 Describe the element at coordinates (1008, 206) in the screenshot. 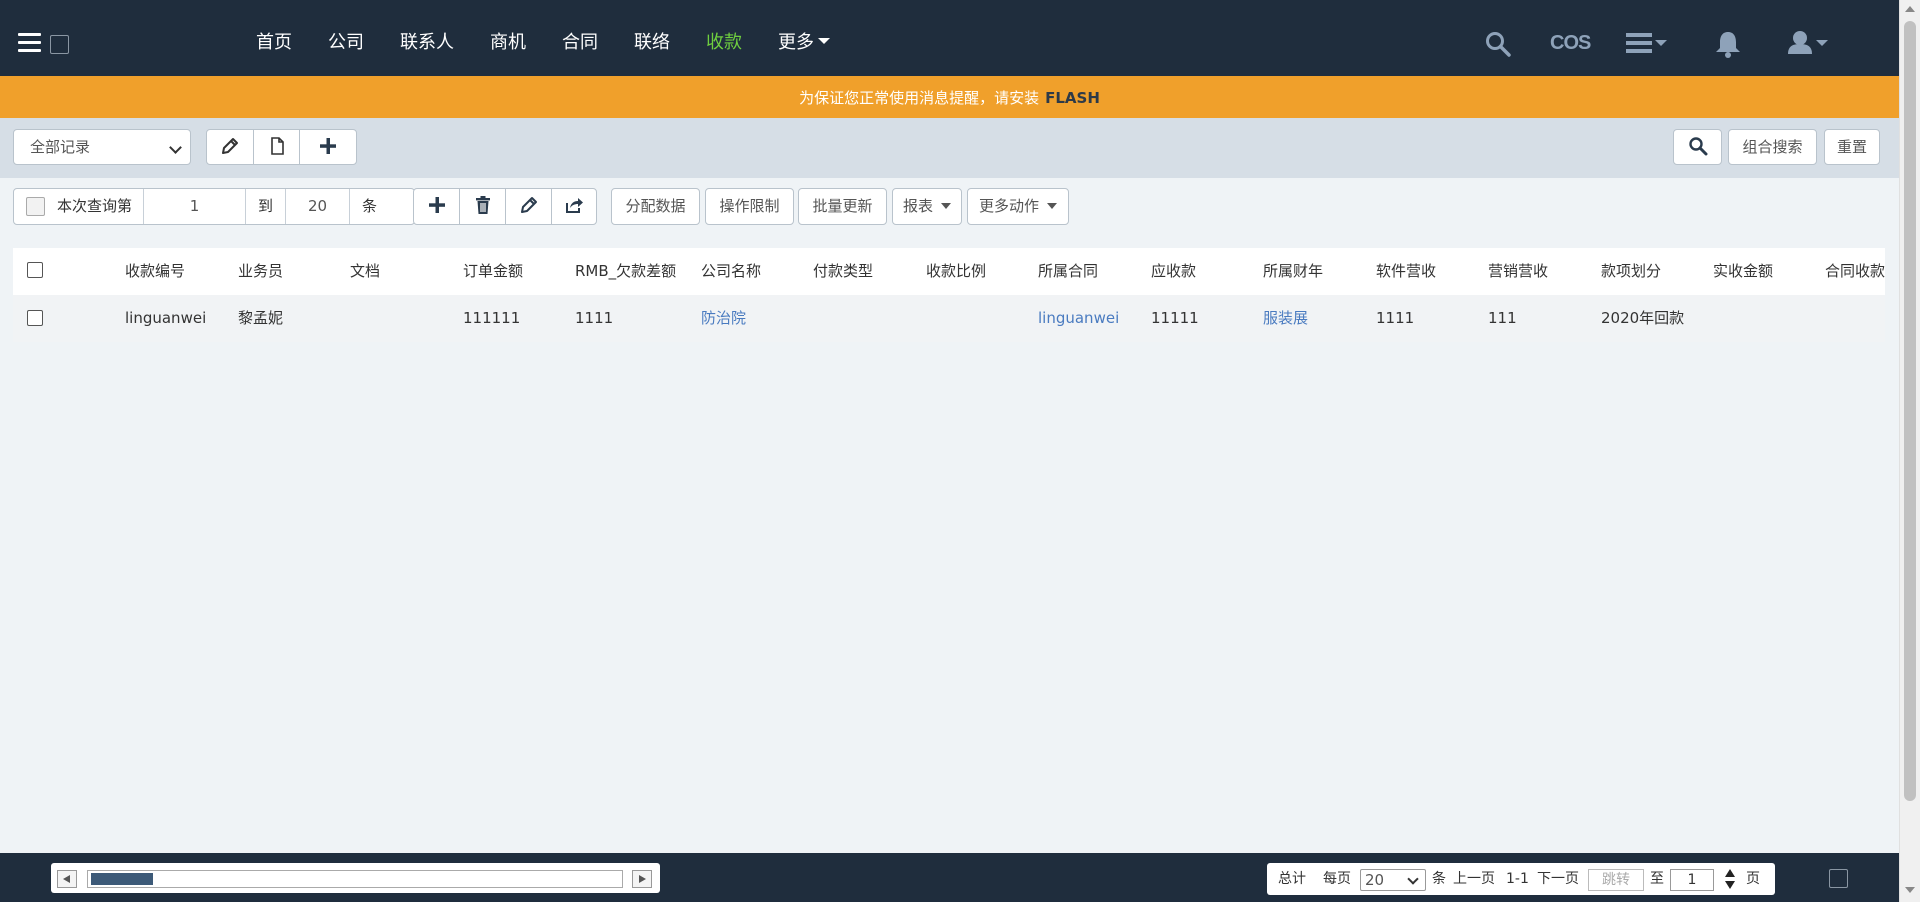

I see `more-actions-label: 更多动作` at that location.